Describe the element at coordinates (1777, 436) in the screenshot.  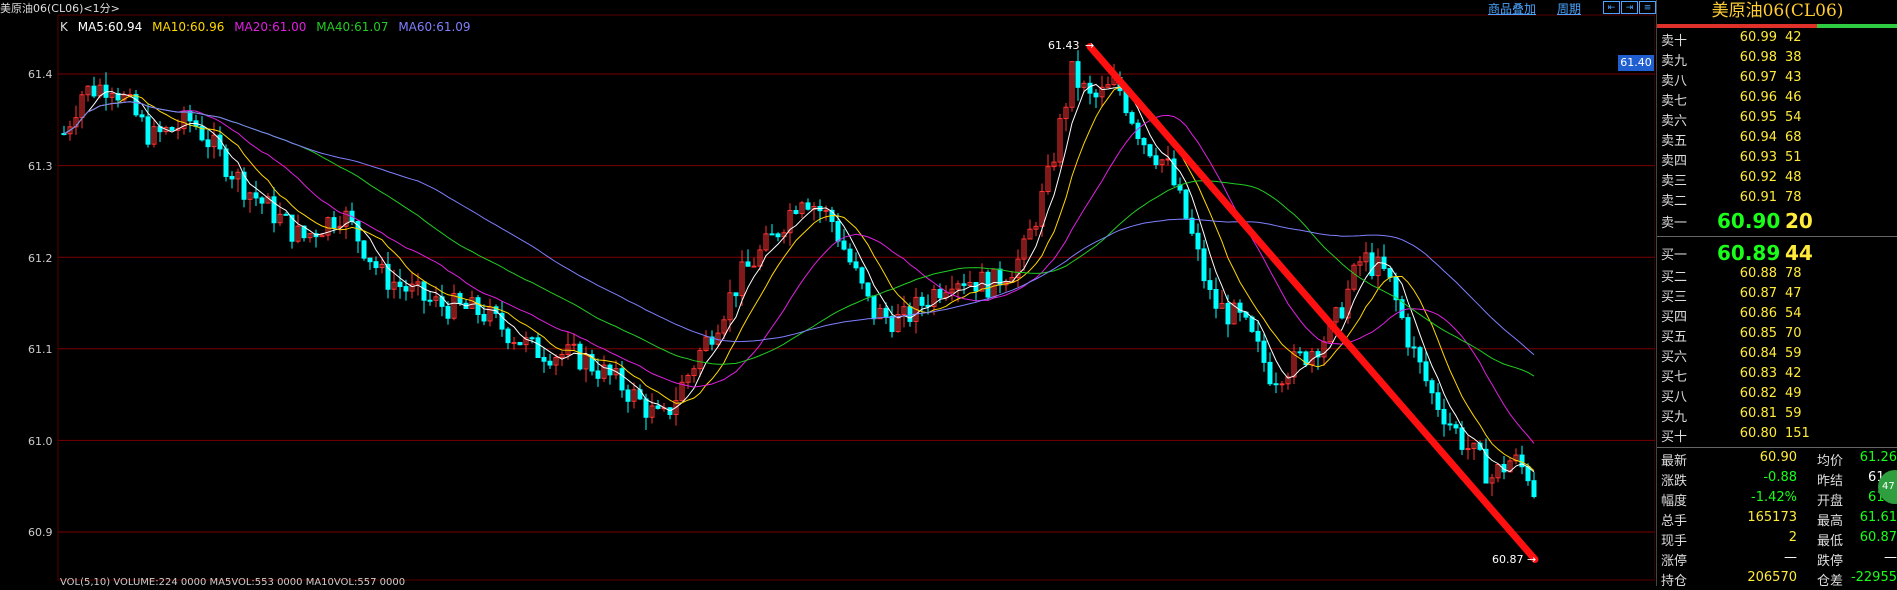
I see `bid-row: 买十 60.80 151` at that location.